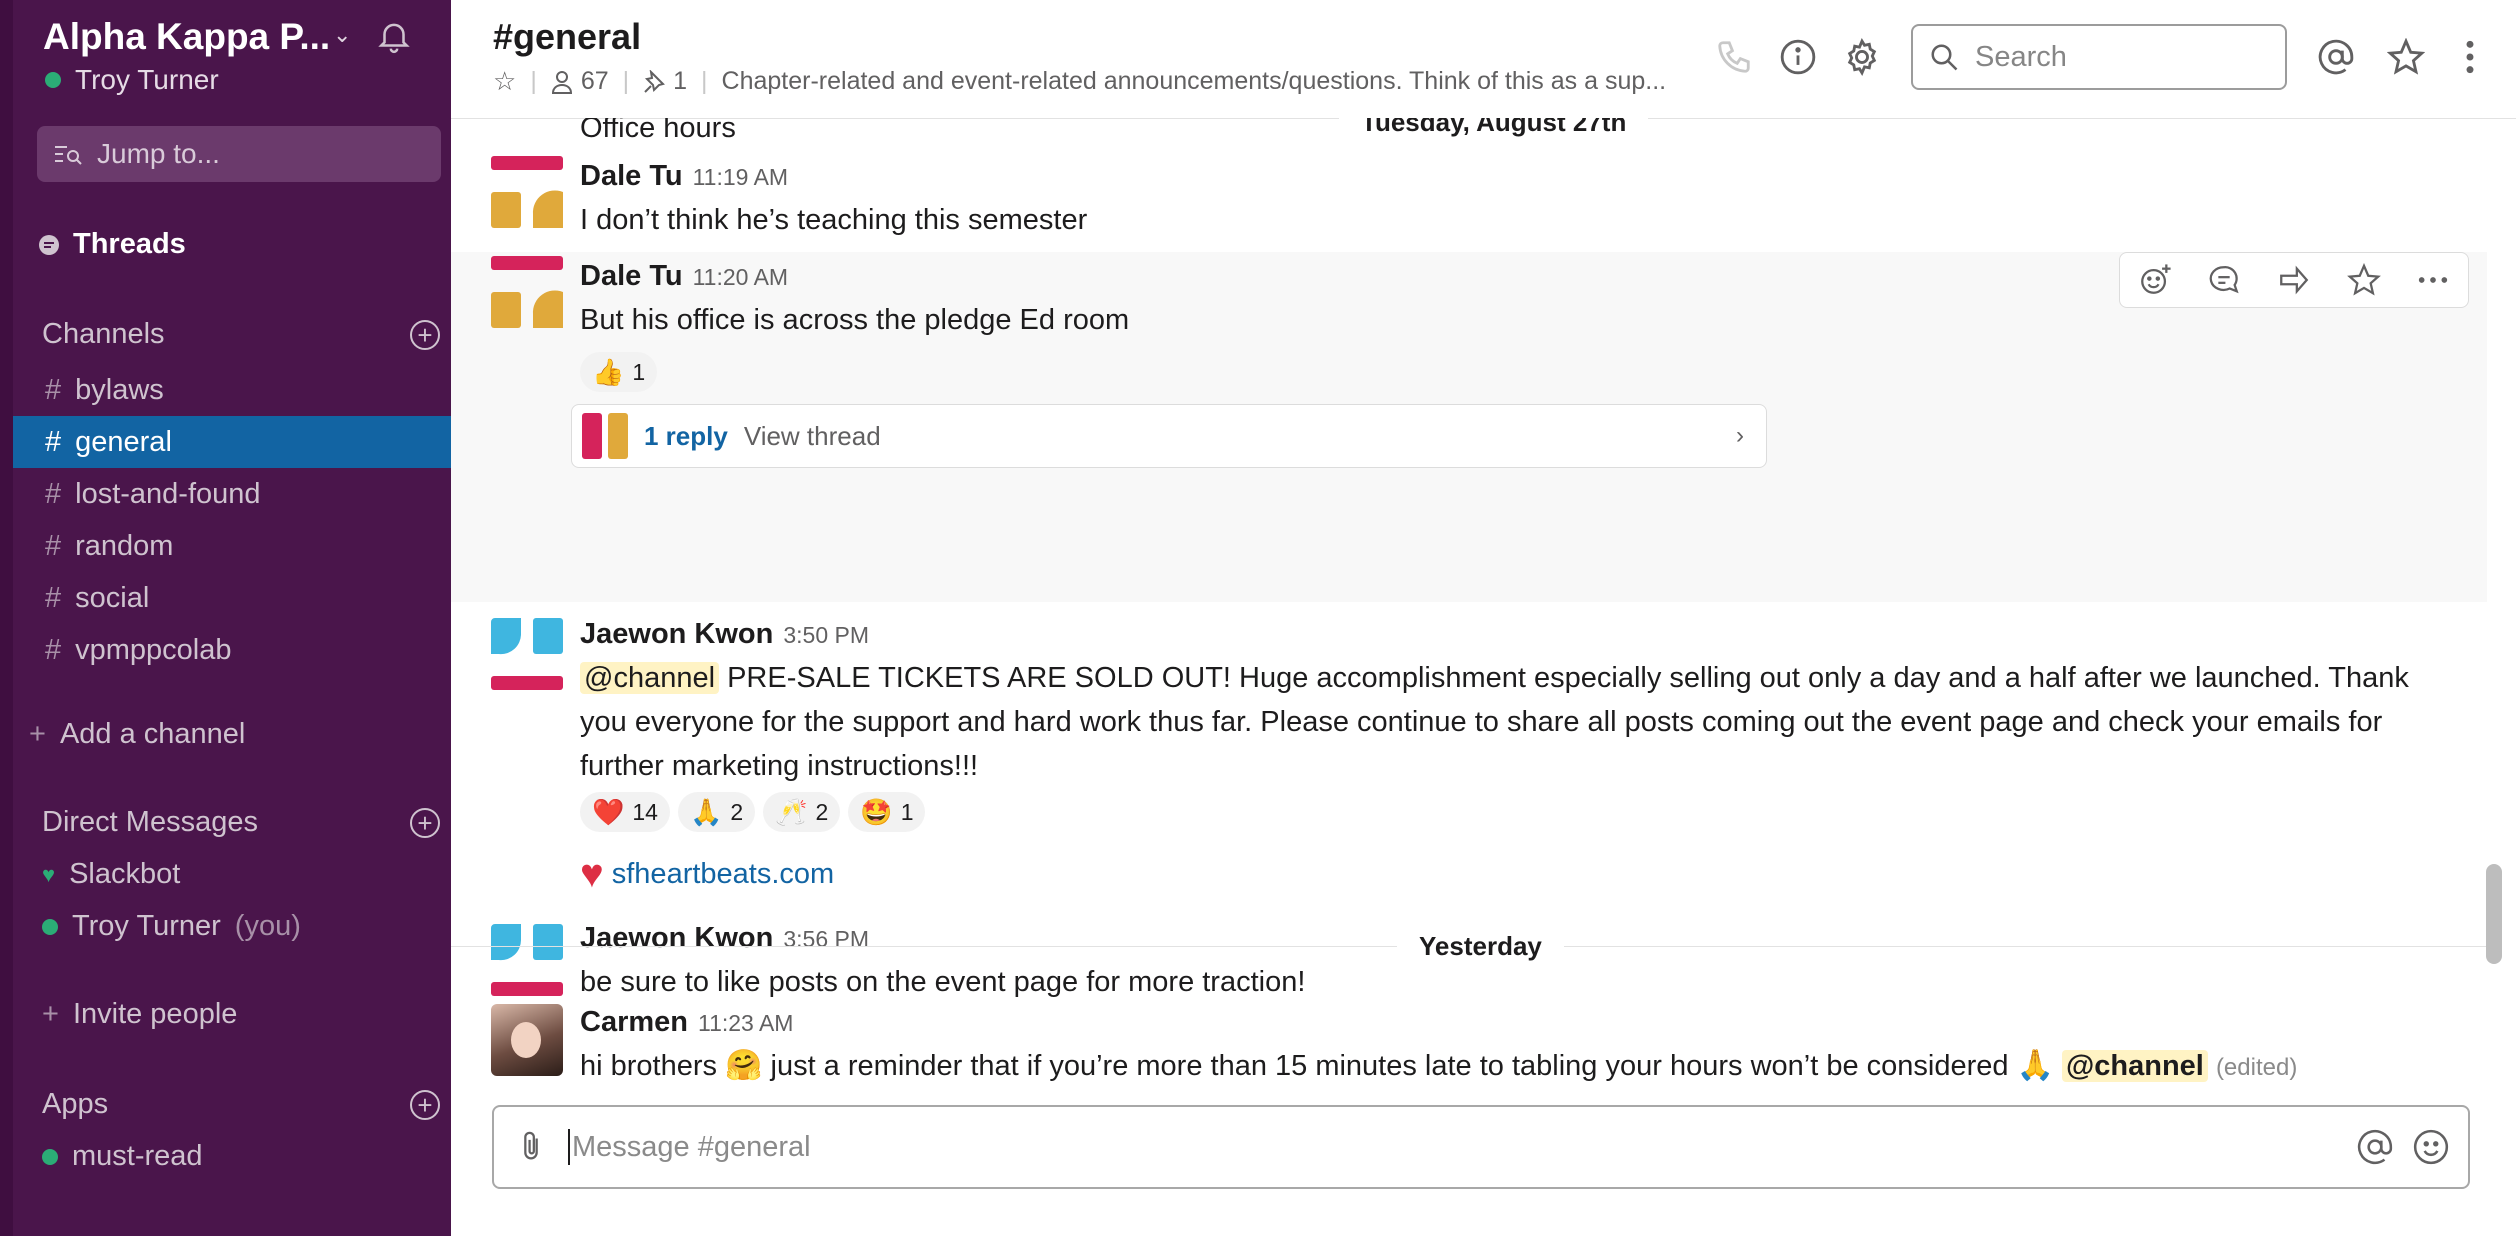 The height and width of the screenshot is (1236, 2516). What do you see at coordinates (634, 1022) in the screenshot?
I see `message-author: Carmen` at bounding box center [634, 1022].